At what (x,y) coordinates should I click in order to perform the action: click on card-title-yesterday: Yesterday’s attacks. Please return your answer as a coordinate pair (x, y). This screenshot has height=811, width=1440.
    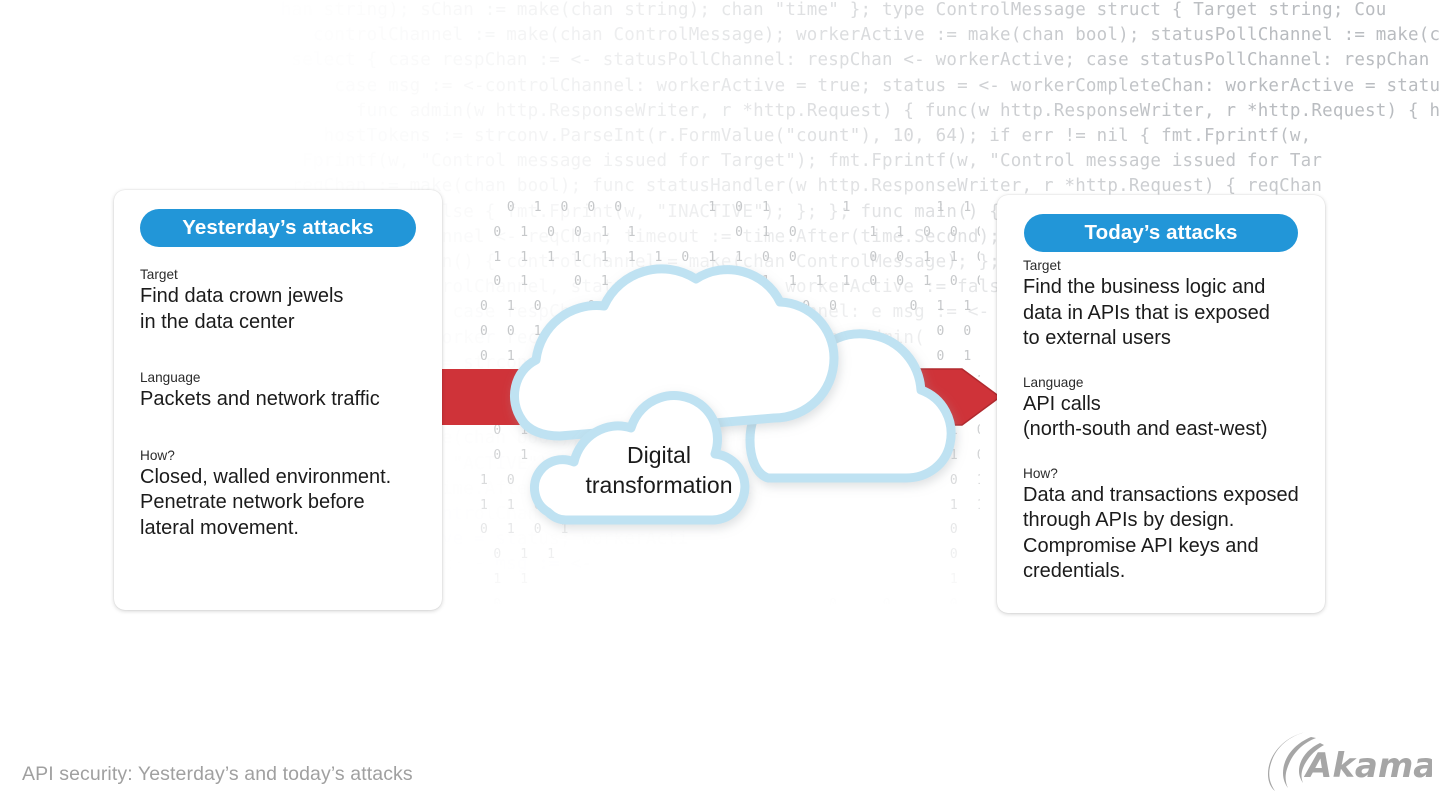
    Looking at the image, I should click on (278, 228).